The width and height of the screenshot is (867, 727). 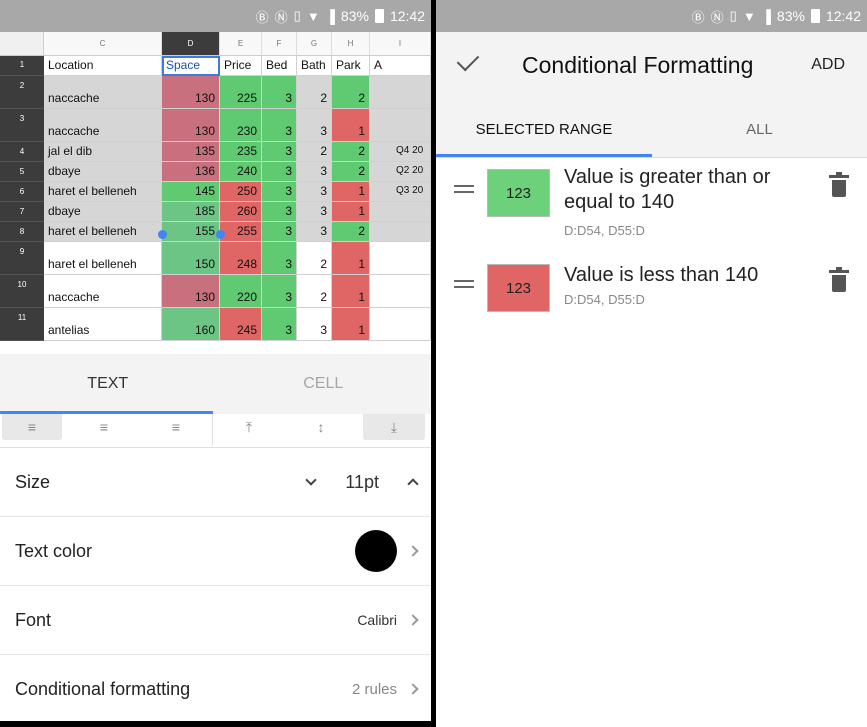 I want to click on tab-text: TEXT, so click(x=108, y=384).